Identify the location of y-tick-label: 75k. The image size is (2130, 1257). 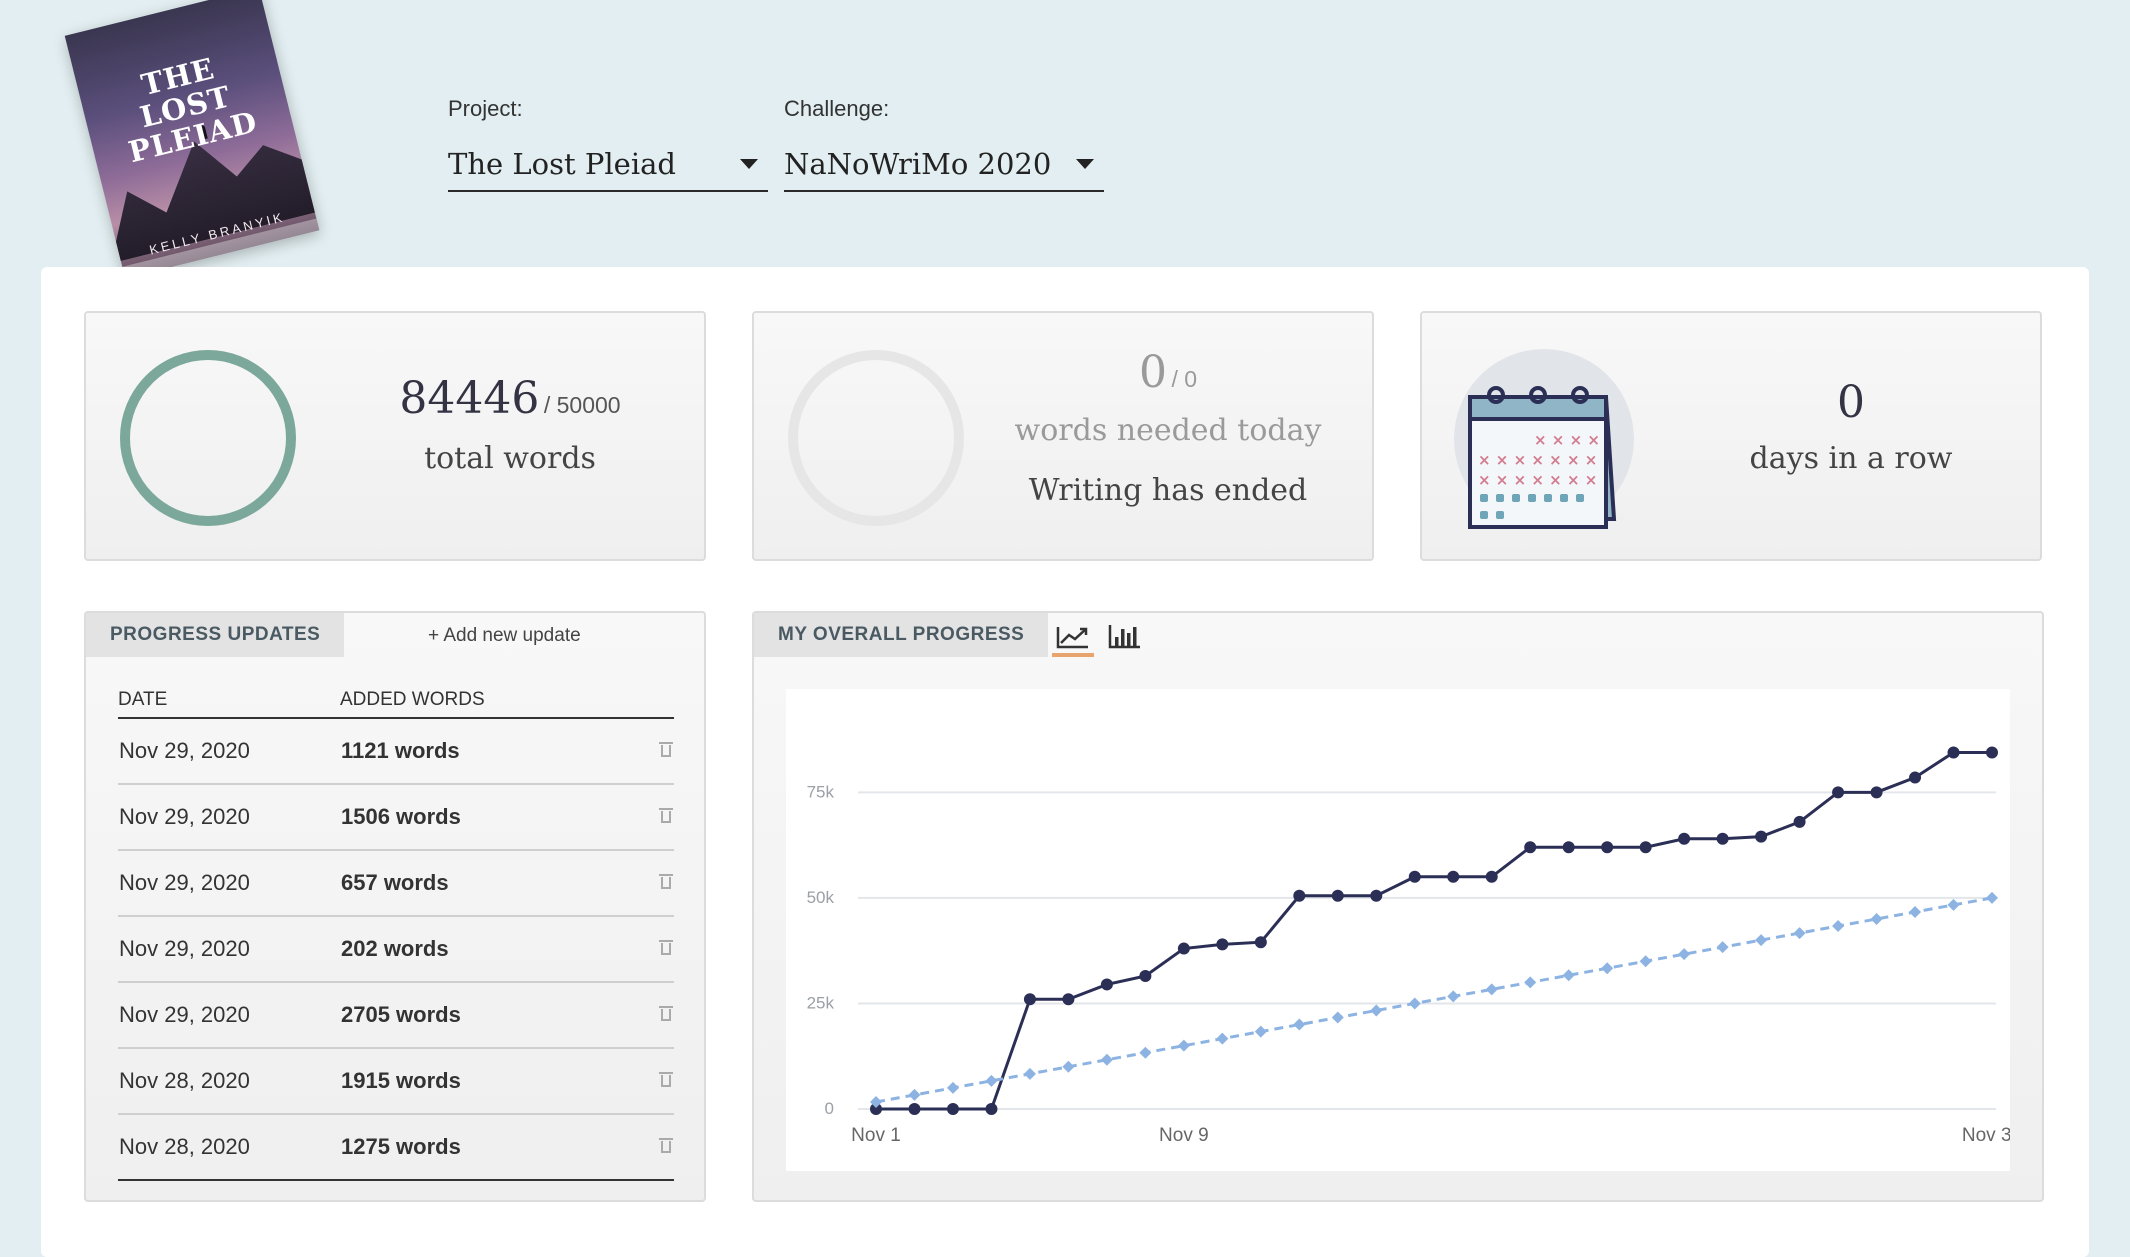
(821, 791).